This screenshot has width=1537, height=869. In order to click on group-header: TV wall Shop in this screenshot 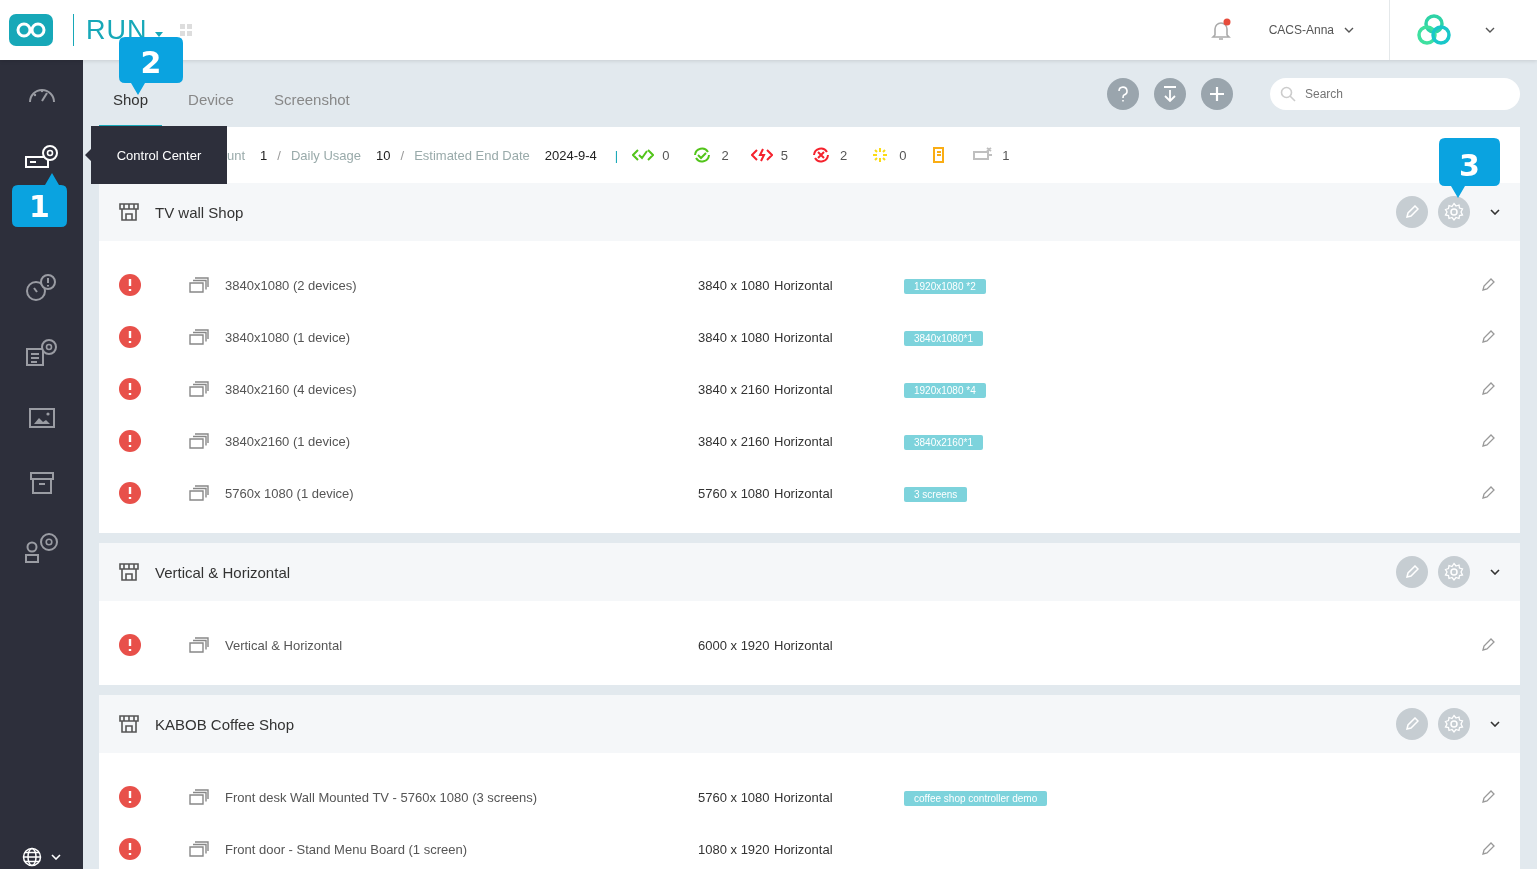, I will do `click(809, 212)`.